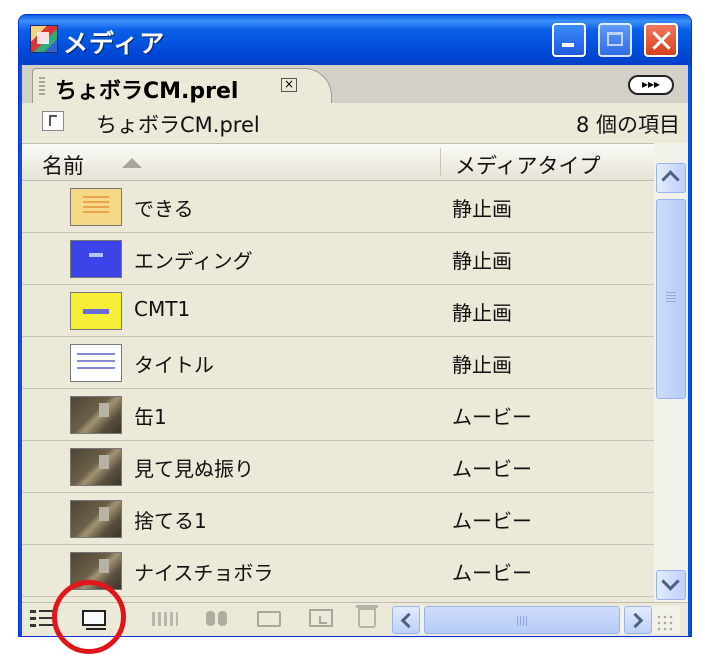  I want to click on item-name: CMT1, so click(162, 309).